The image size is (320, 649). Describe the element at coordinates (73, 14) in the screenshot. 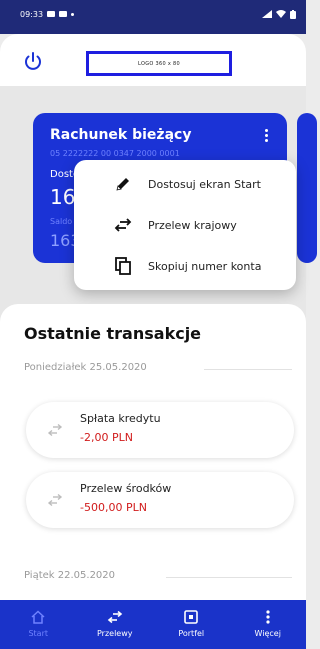

I see `notification-dot-icon` at that location.